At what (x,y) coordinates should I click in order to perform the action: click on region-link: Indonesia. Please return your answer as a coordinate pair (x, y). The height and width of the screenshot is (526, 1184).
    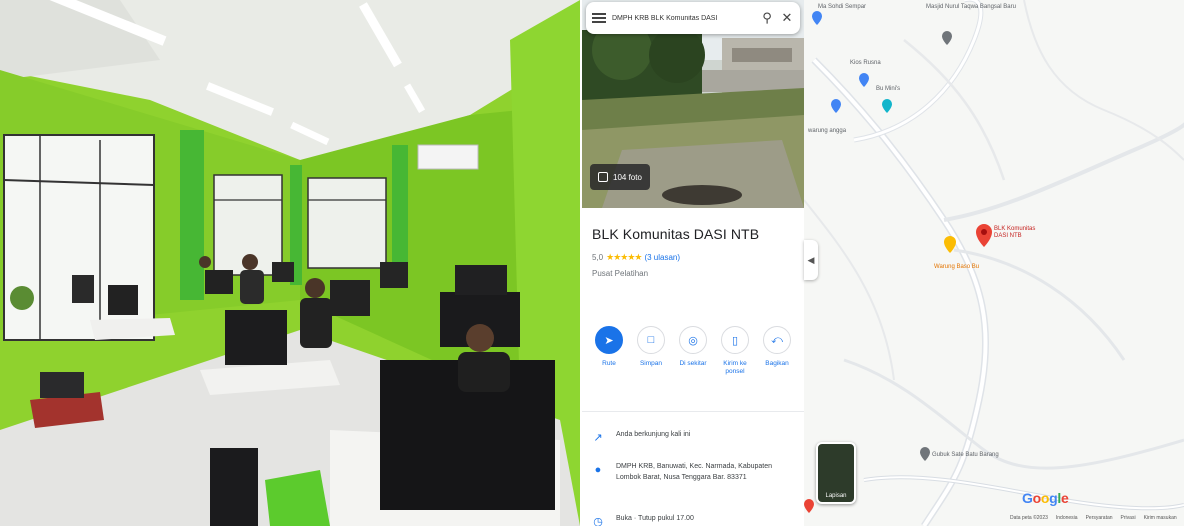
    Looking at the image, I should click on (1067, 518).